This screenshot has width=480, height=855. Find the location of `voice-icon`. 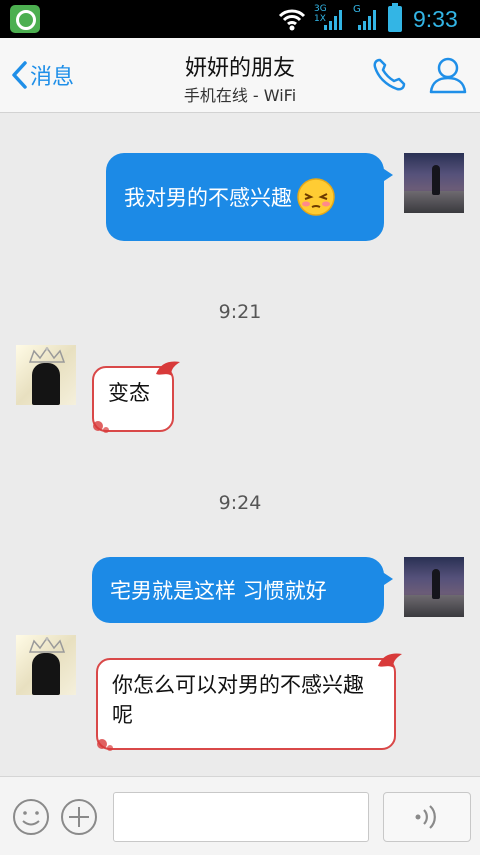

voice-icon is located at coordinates (425, 817).